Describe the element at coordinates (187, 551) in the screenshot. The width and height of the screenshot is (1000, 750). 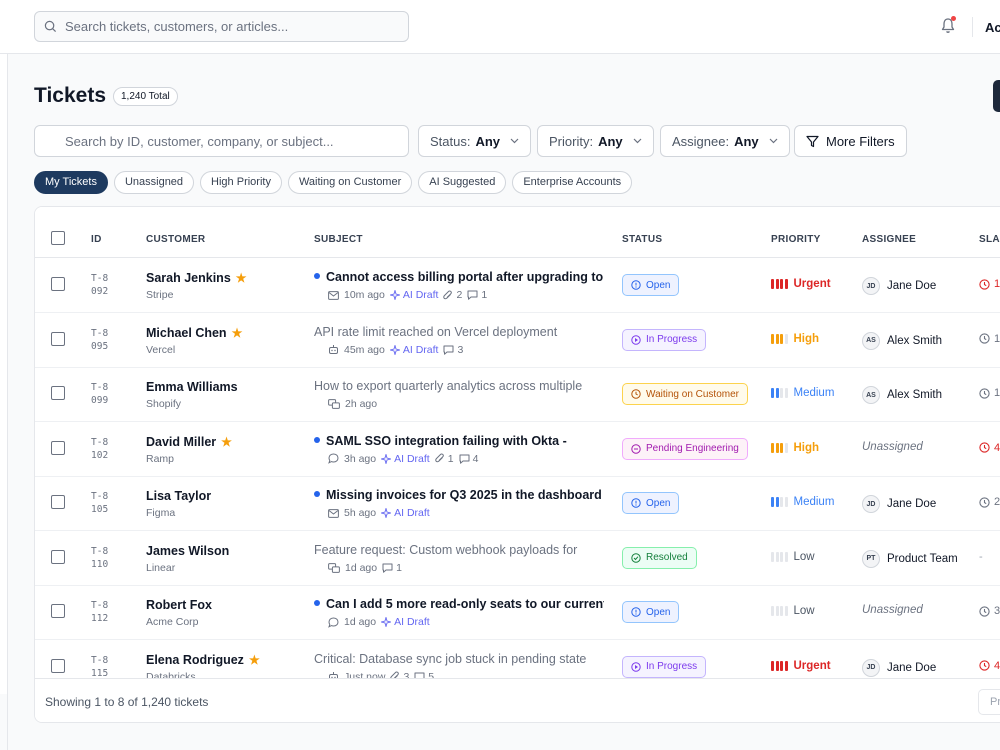
I see `customer-name: James Wilson` at that location.